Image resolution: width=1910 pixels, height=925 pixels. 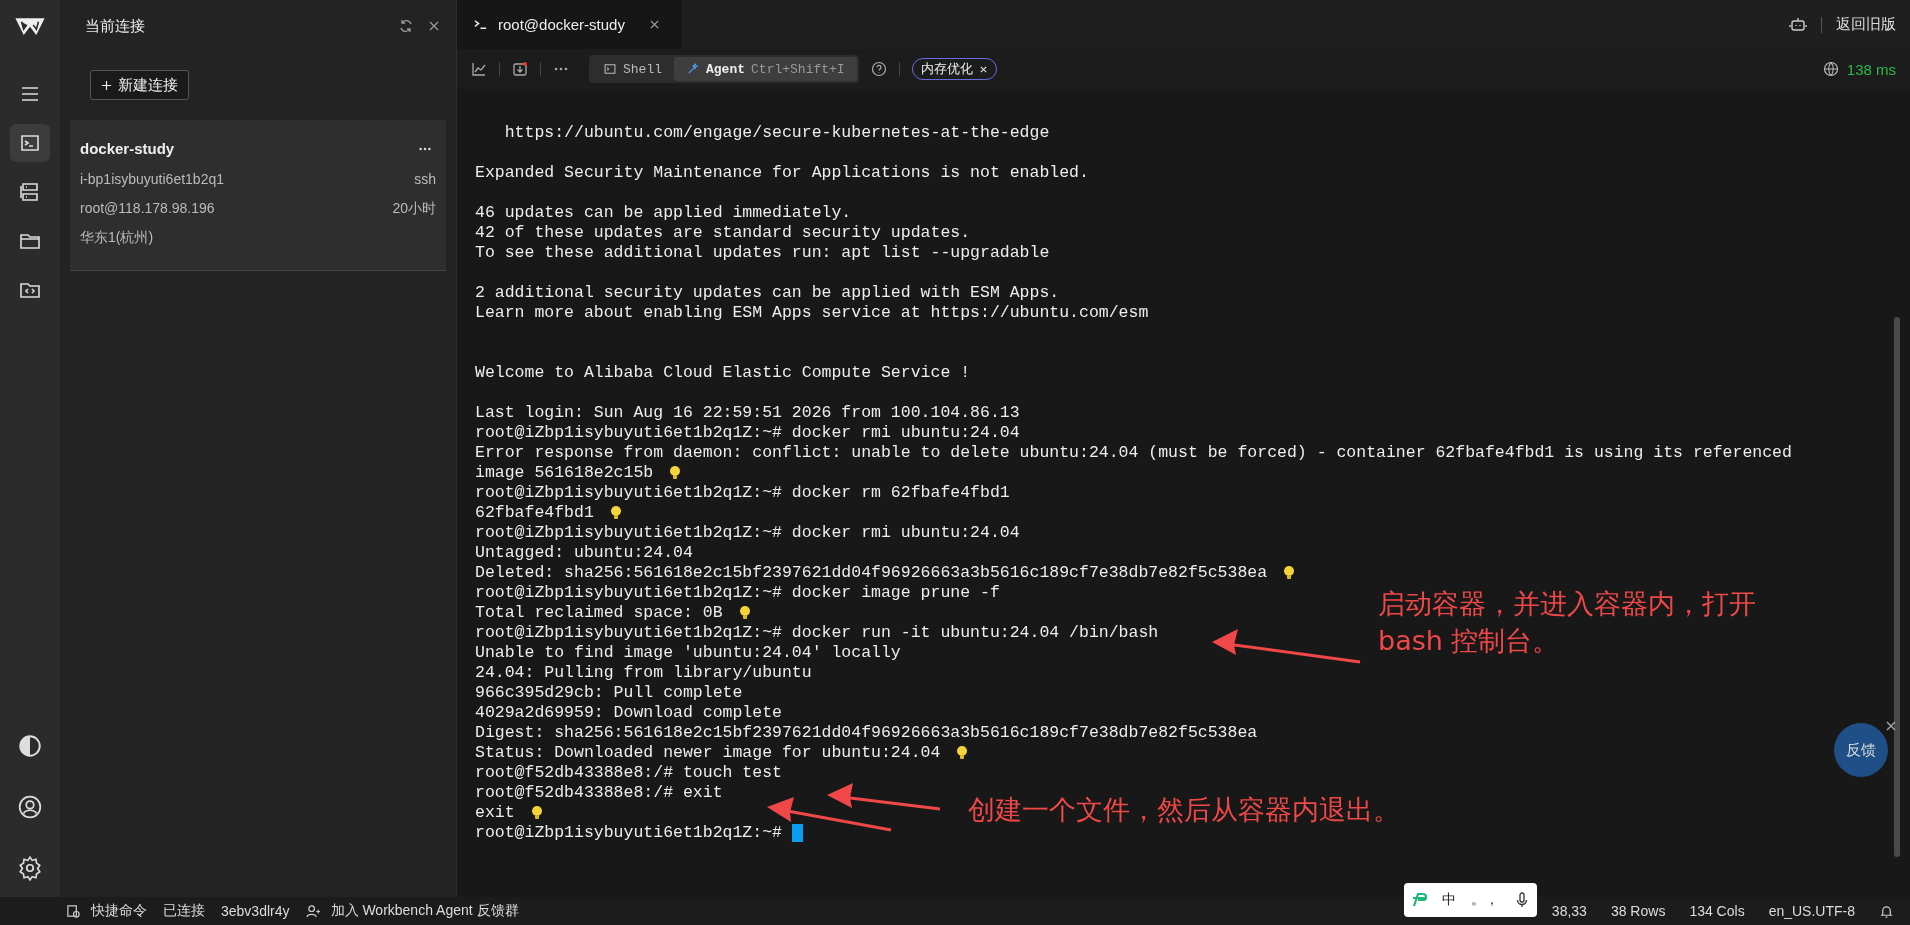 I want to click on status-item: en_US.UTF-8, so click(x=1811, y=911).